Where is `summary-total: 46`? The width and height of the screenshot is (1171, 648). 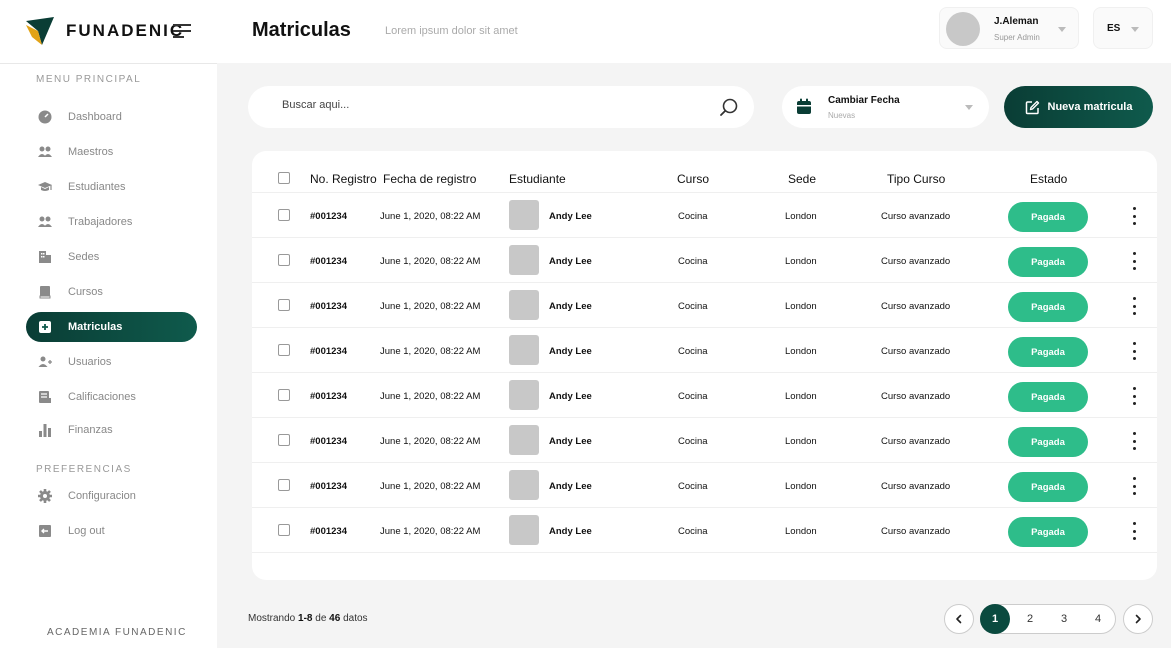 summary-total: 46 is located at coordinates (335, 618).